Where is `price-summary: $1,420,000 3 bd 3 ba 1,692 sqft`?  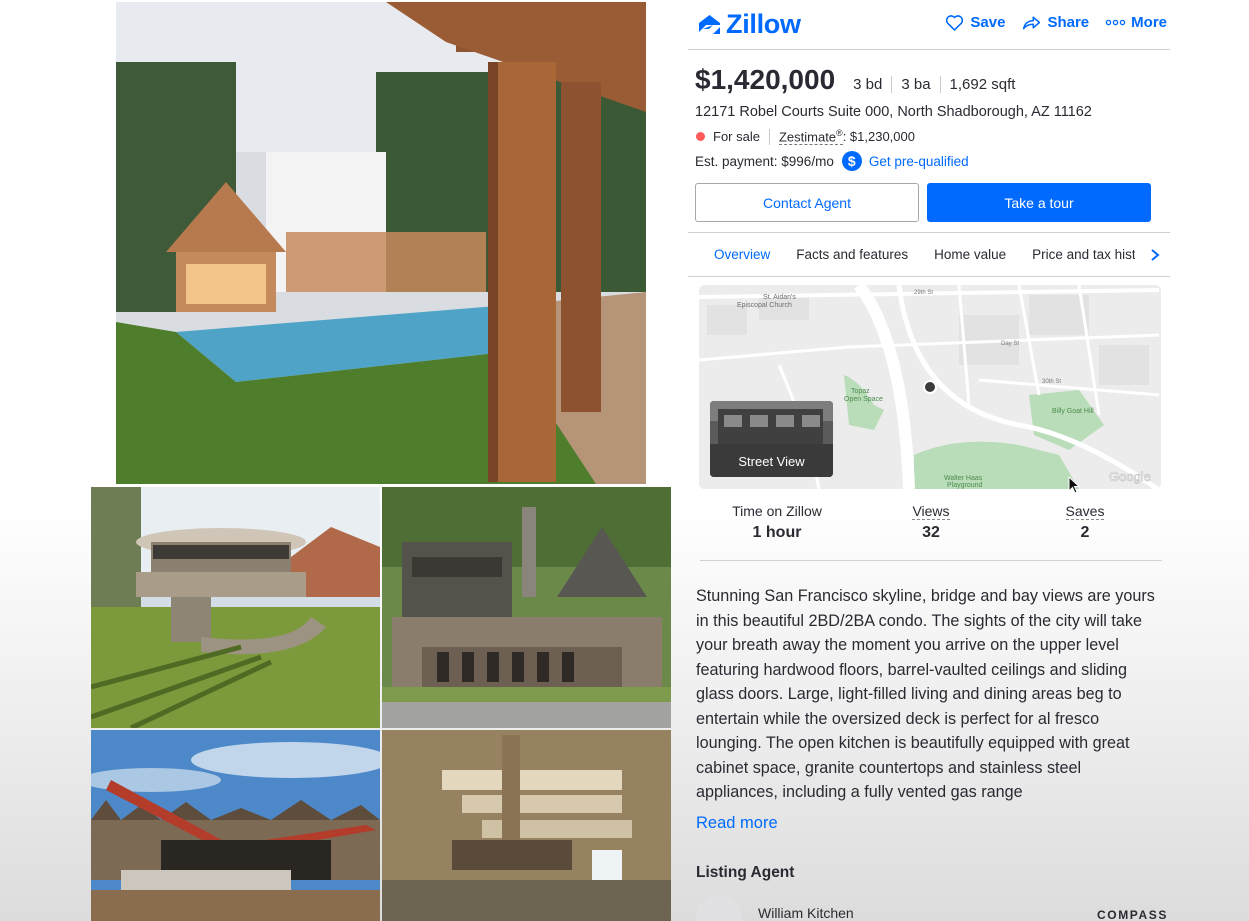
price-summary: $1,420,000 3 bd 3 ba 1,692 sqft is located at coordinates (859, 80).